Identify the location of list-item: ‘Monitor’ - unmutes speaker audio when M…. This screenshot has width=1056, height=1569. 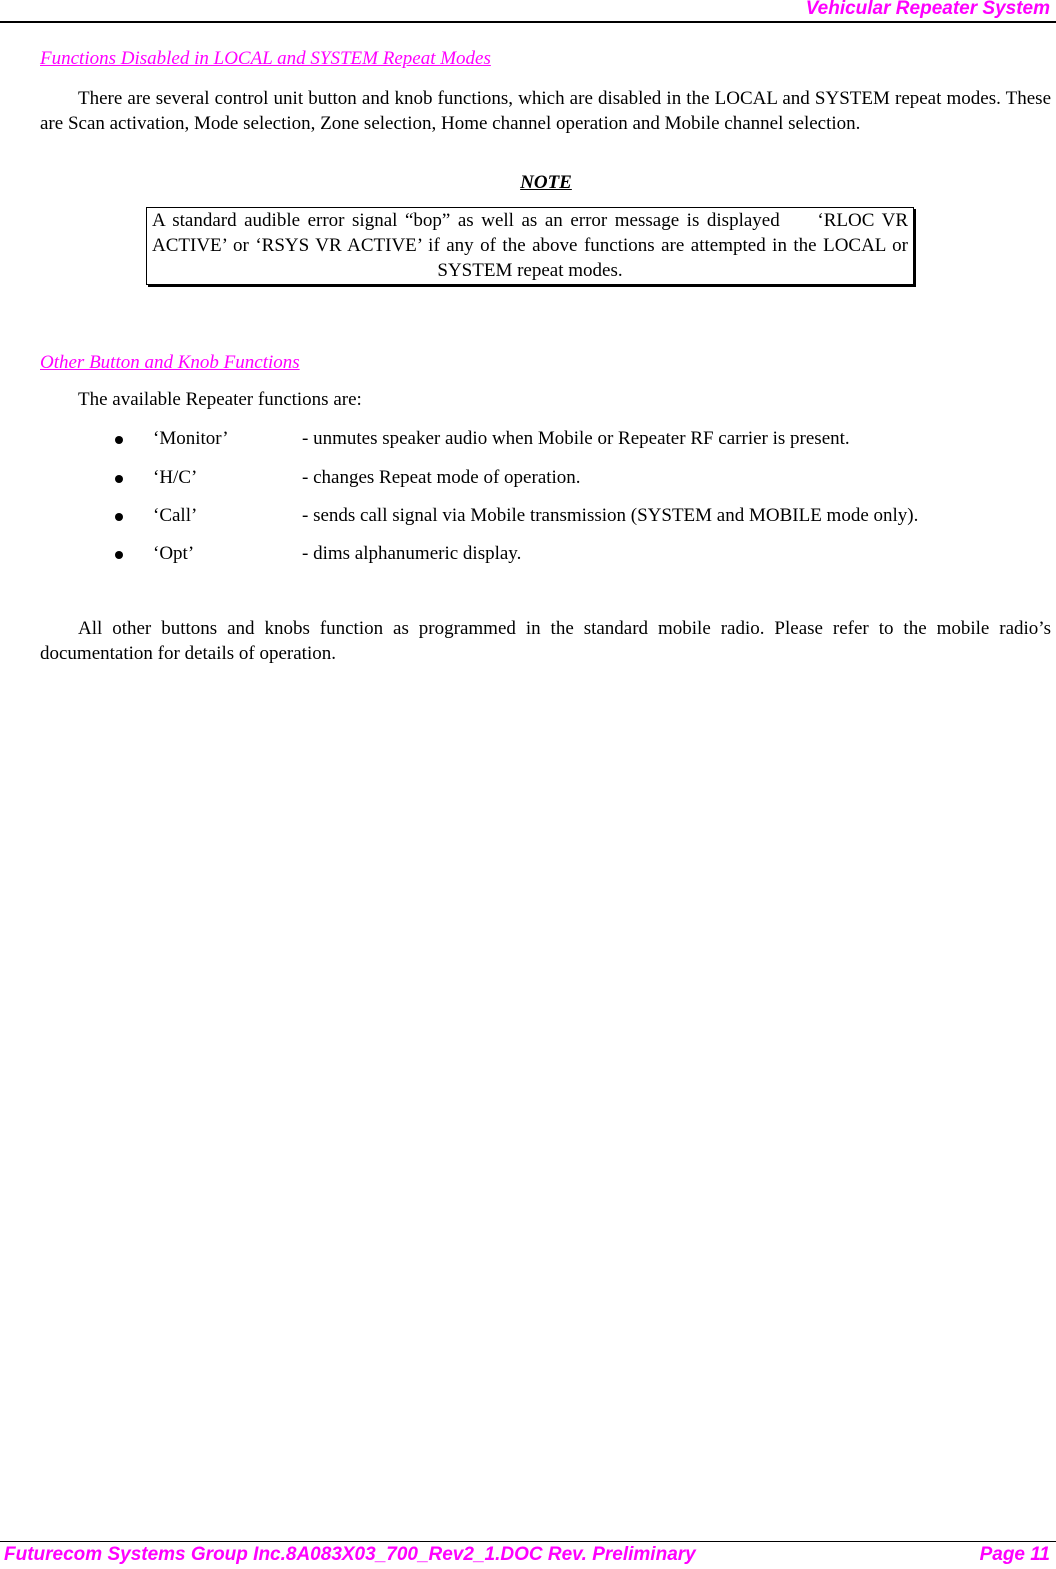
(528, 441).